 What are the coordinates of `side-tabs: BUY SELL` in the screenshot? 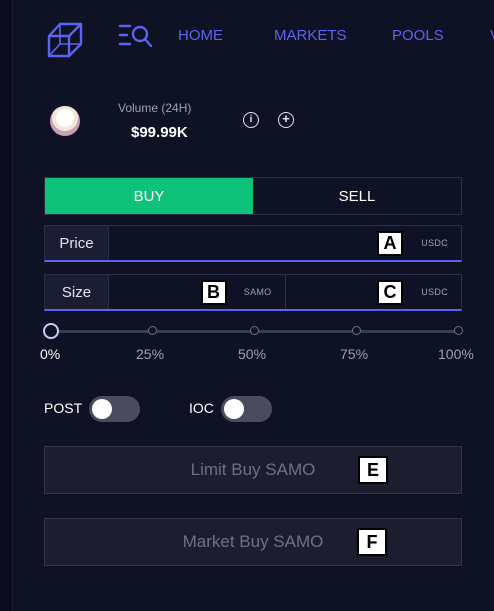 It's located at (253, 196).